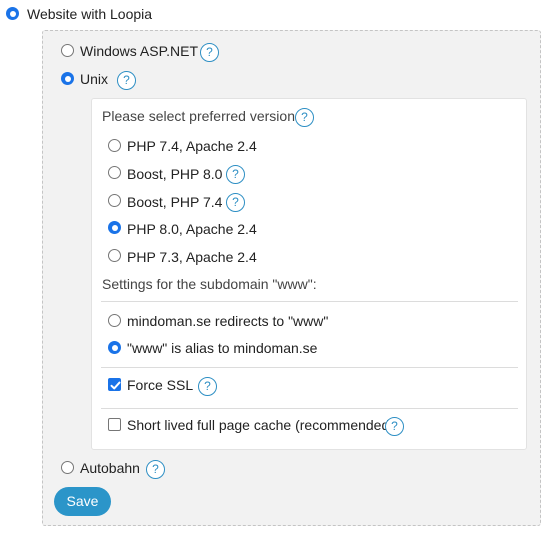  I want to click on save-button: Save, so click(82, 501).